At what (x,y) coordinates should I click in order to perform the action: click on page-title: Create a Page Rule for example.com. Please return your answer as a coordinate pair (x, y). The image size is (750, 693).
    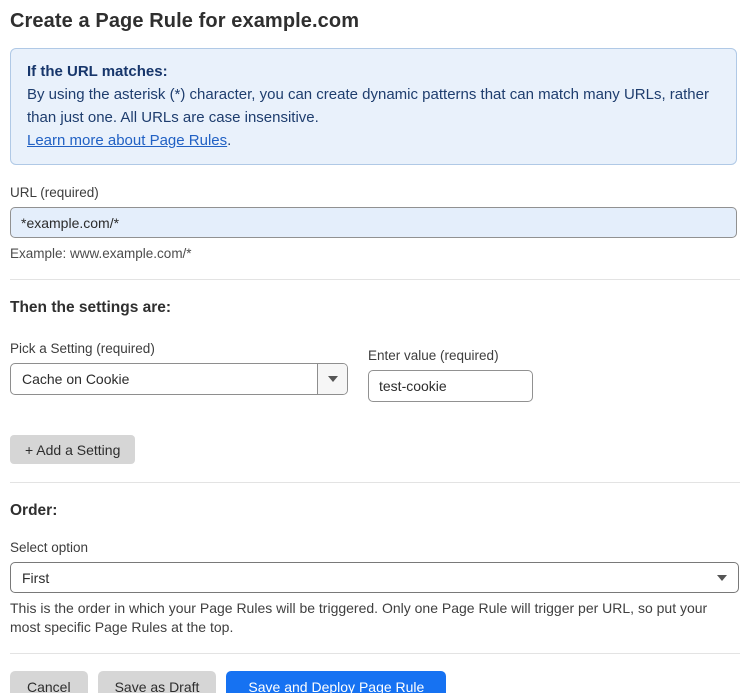
    Looking at the image, I should click on (185, 21).